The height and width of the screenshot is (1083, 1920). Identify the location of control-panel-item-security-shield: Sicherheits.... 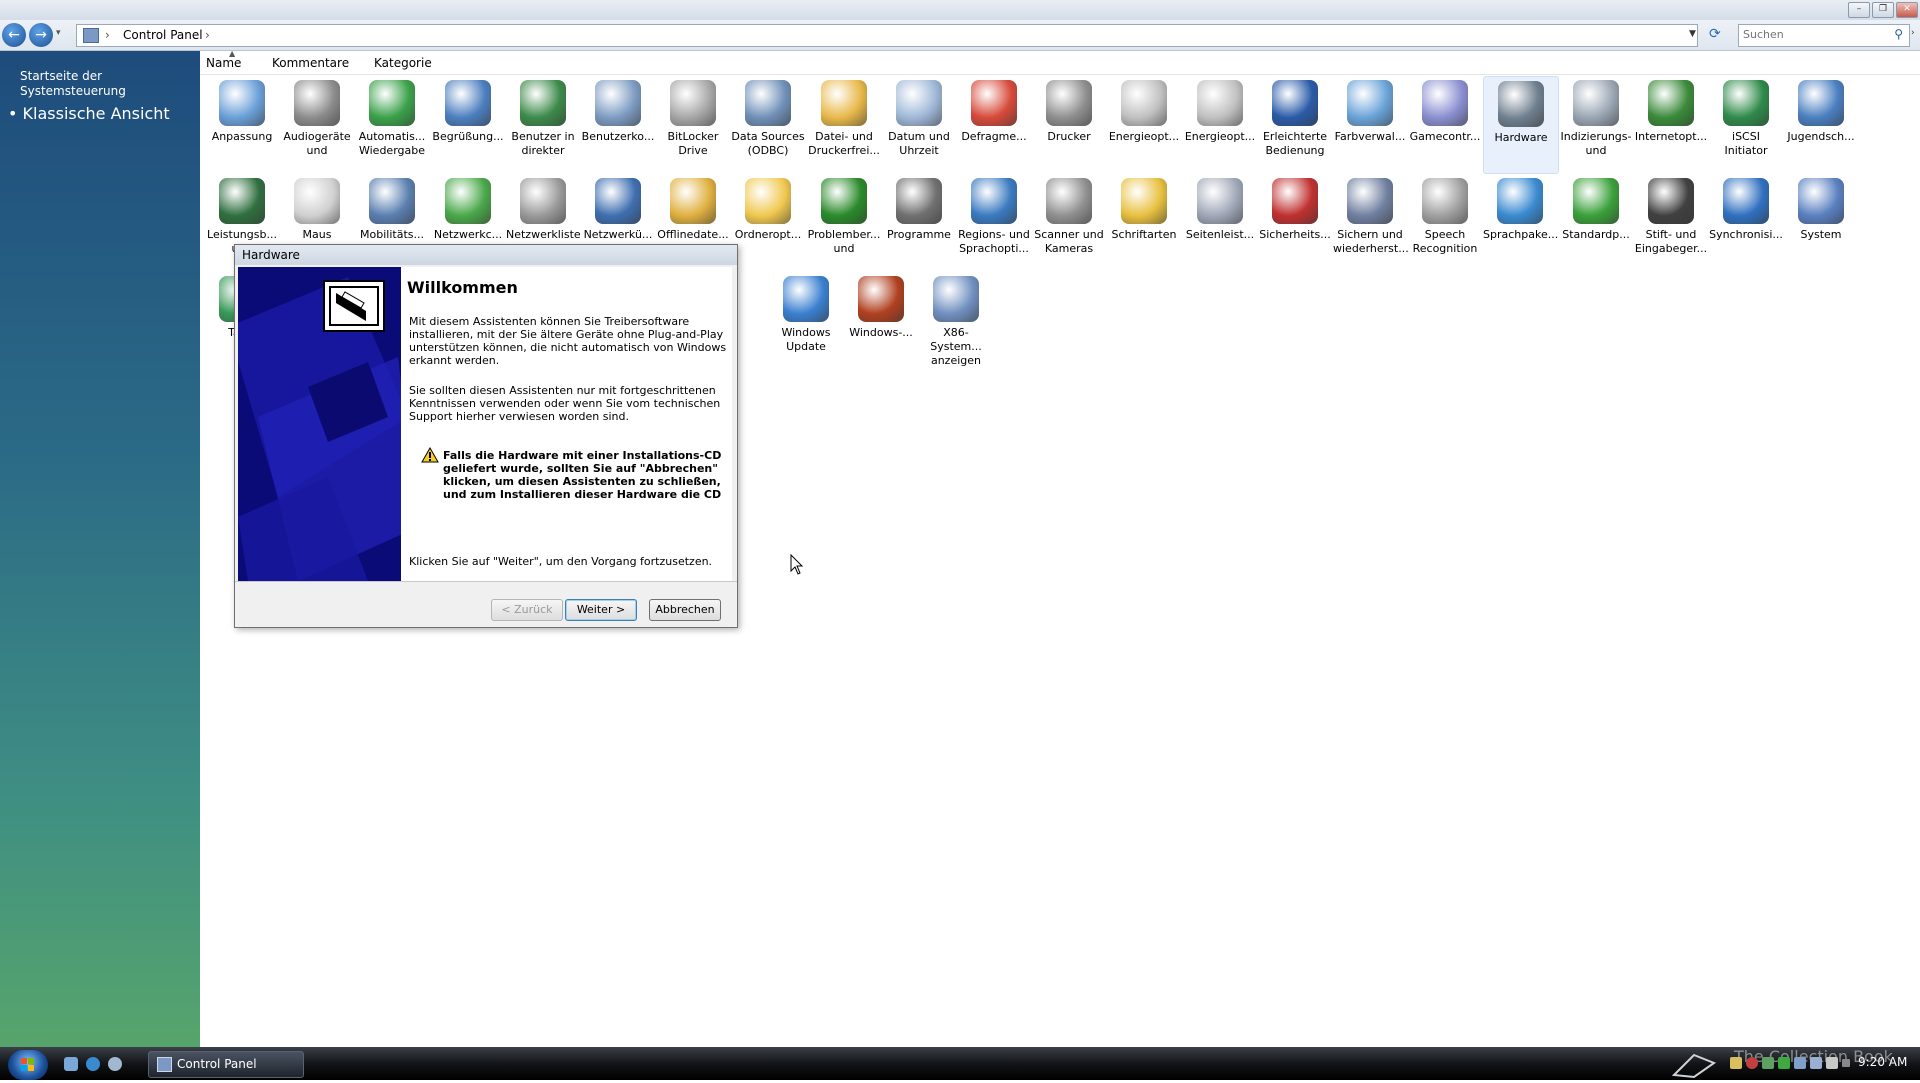
(1295, 222).